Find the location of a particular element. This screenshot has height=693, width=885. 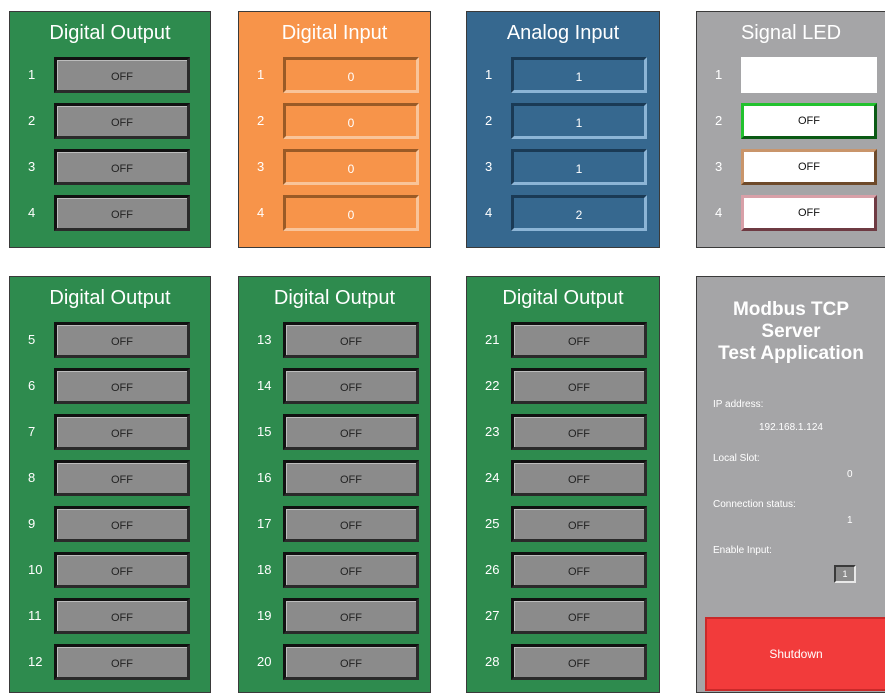

ai-row-4: 4 2 is located at coordinates (563, 213).